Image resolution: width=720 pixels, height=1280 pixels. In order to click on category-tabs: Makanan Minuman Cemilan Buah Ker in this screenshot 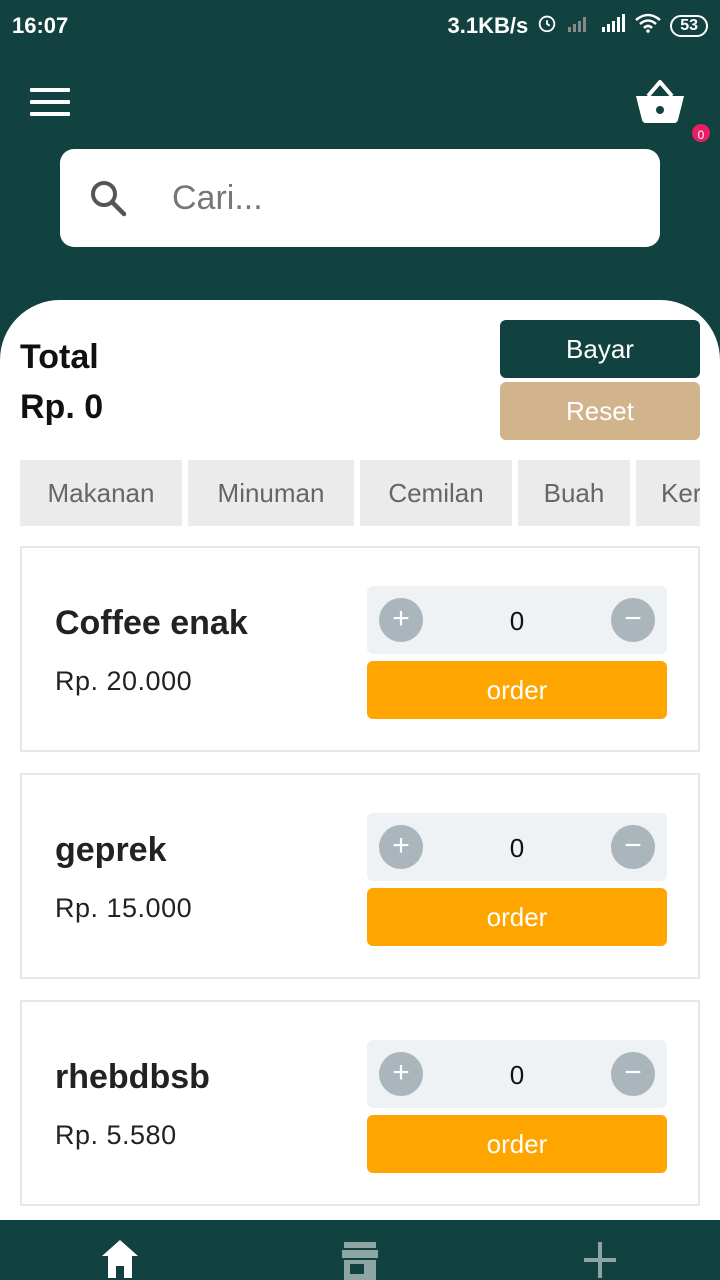, I will do `click(360, 493)`.